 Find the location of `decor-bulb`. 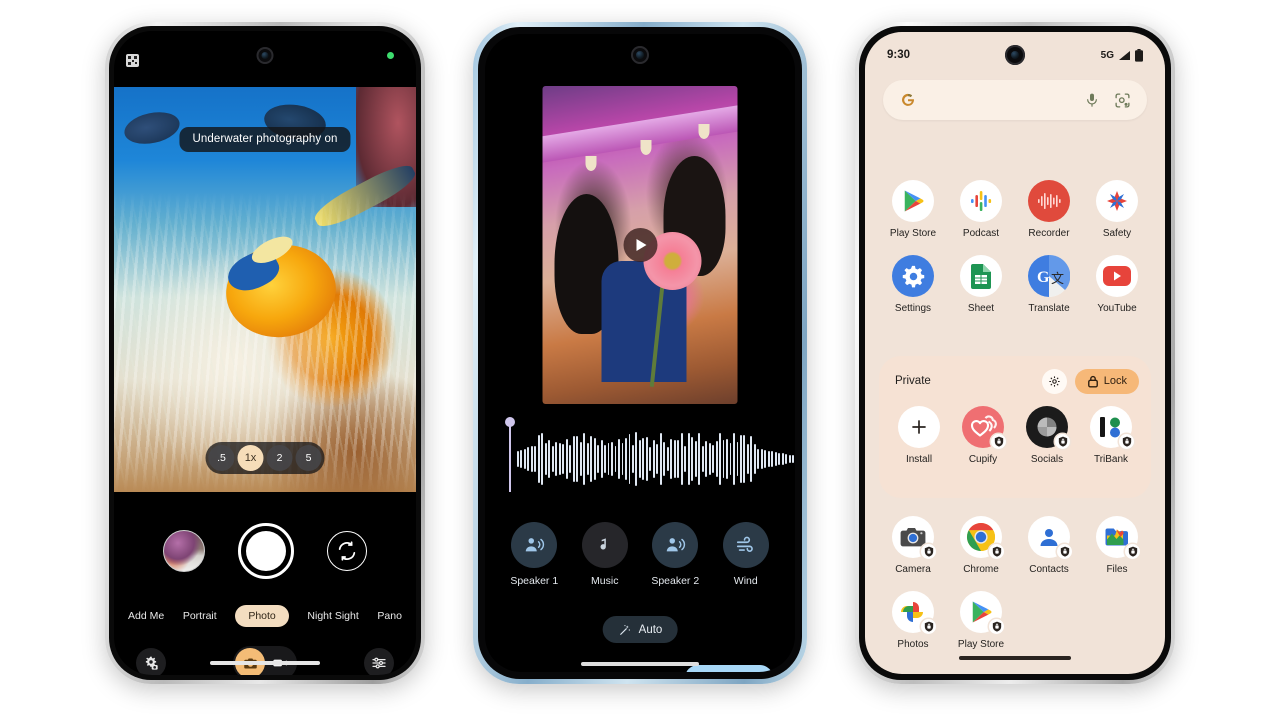

decor-bulb is located at coordinates (645, 148).